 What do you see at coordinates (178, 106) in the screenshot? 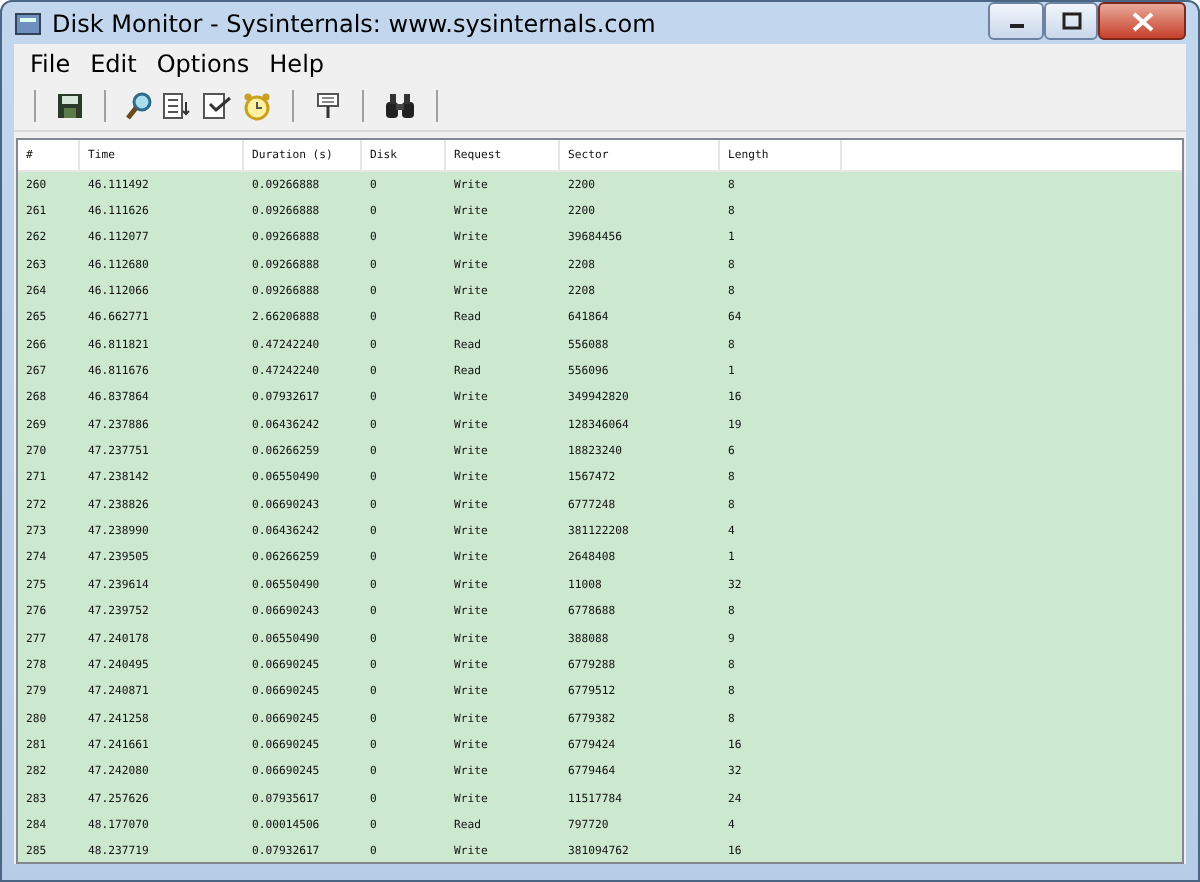
I see `document-icon` at bounding box center [178, 106].